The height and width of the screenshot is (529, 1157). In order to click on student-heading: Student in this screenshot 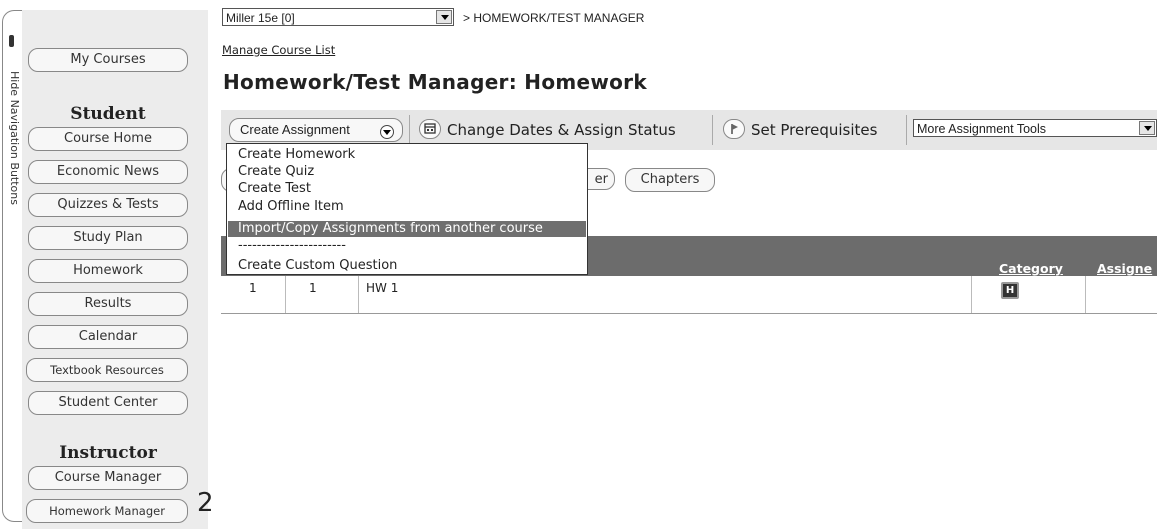, I will do `click(108, 114)`.